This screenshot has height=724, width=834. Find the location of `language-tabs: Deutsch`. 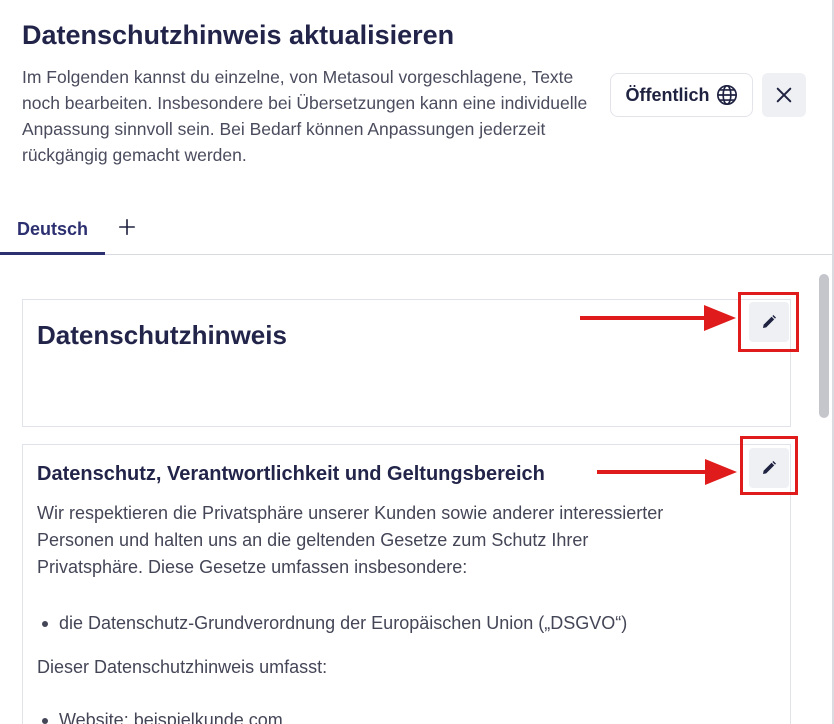

language-tabs: Deutsch is located at coordinates (417, 230).